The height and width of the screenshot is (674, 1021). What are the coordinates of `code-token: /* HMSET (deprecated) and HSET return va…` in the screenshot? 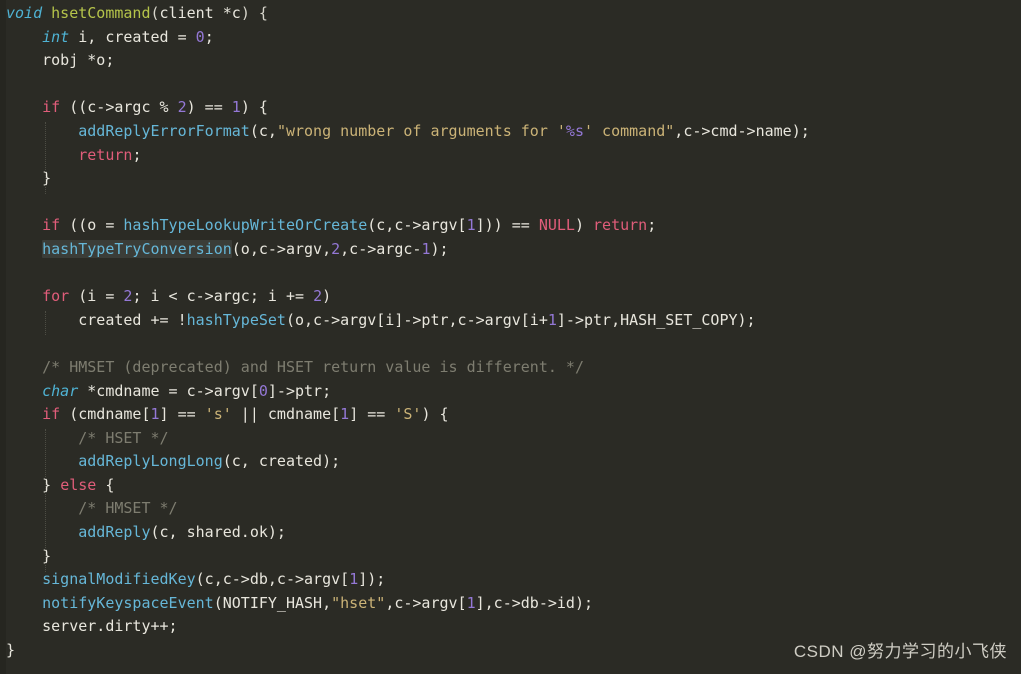 It's located at (313, 366).